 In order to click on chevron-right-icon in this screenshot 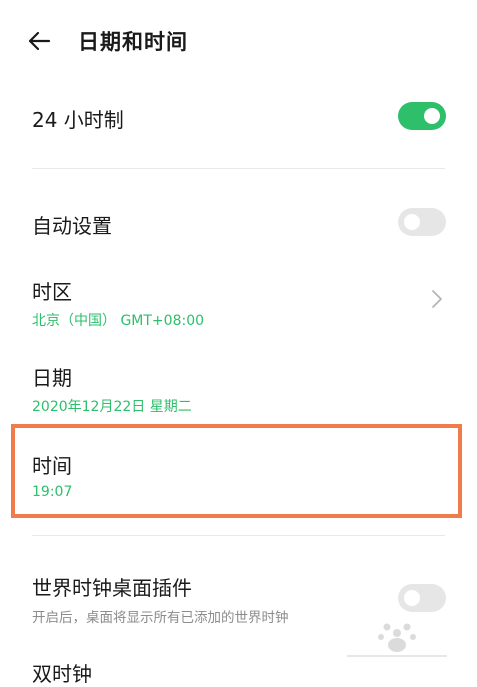, I will do `click(437, 299)`.